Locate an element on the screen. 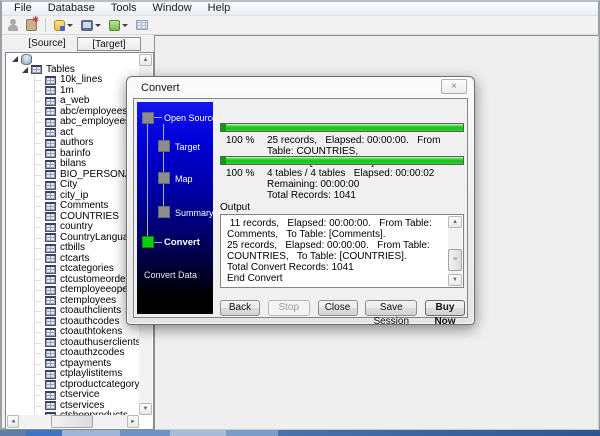 The image size is (600, 436). menu-item: Database is located at coordinates (71, 8).